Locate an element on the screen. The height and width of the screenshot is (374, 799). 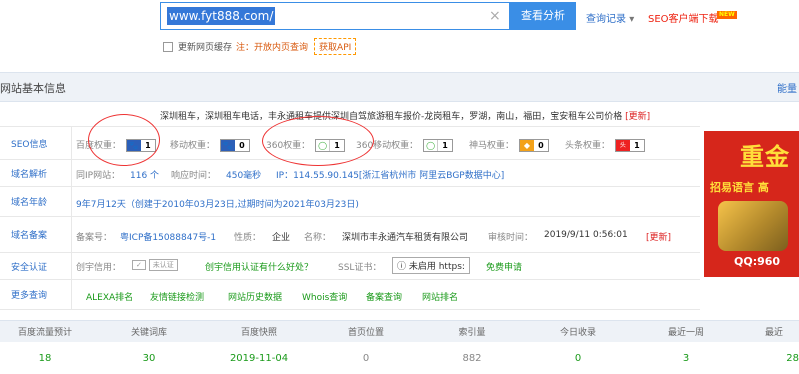
mobile-weight: 移动权重： 🐾 0 is located at coordinates (210, 145).